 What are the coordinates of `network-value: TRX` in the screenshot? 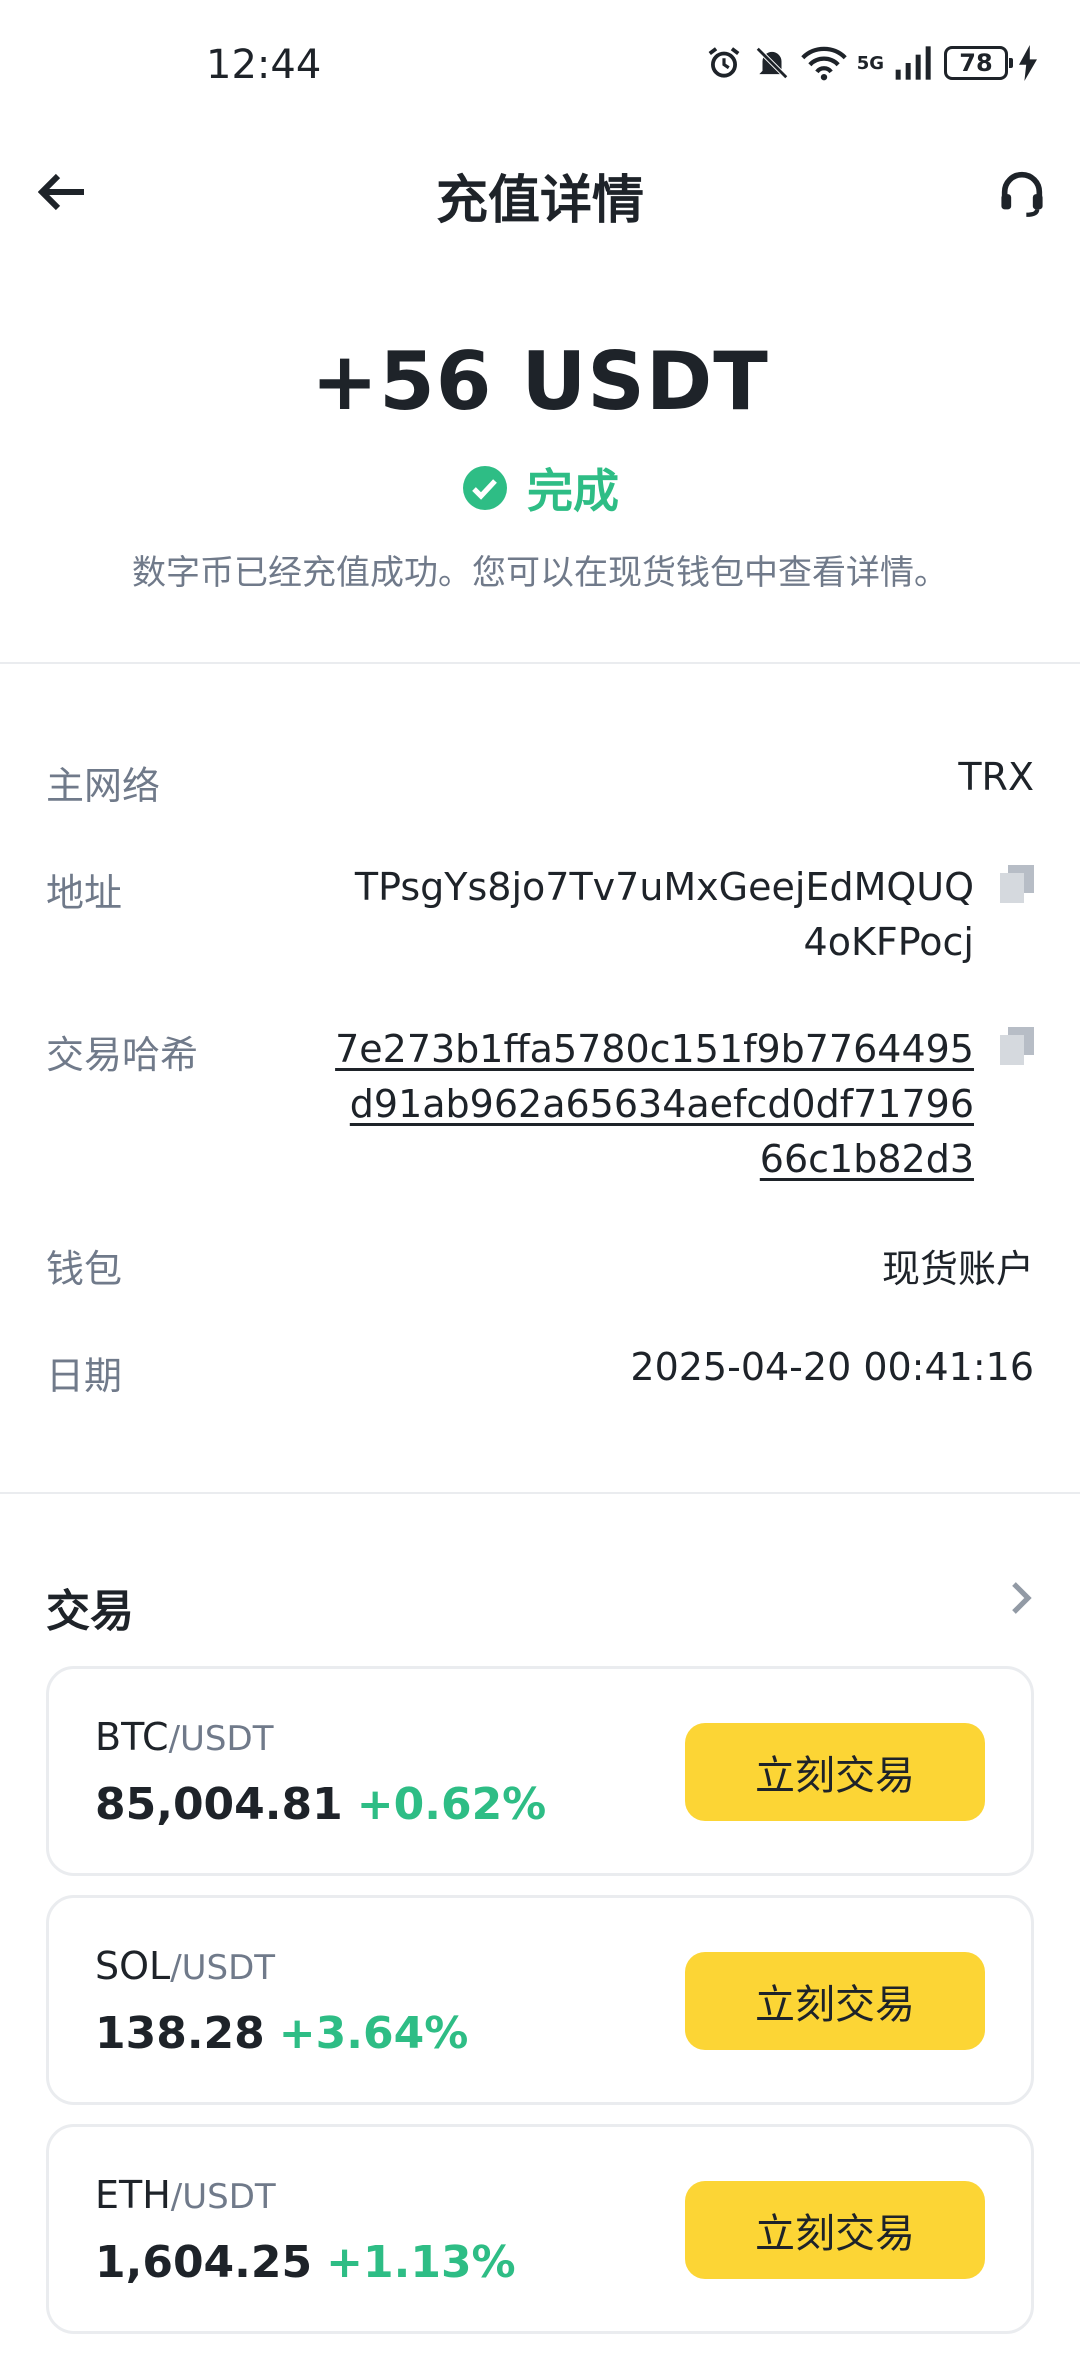 It's located at (996, 777).